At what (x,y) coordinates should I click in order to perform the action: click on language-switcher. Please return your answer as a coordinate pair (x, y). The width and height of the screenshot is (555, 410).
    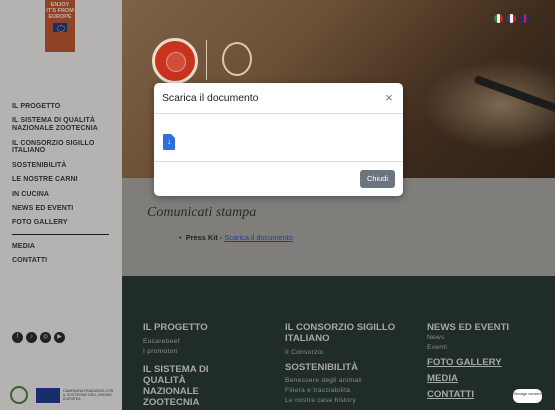
    Looking at the image, I should click on (511, 18).